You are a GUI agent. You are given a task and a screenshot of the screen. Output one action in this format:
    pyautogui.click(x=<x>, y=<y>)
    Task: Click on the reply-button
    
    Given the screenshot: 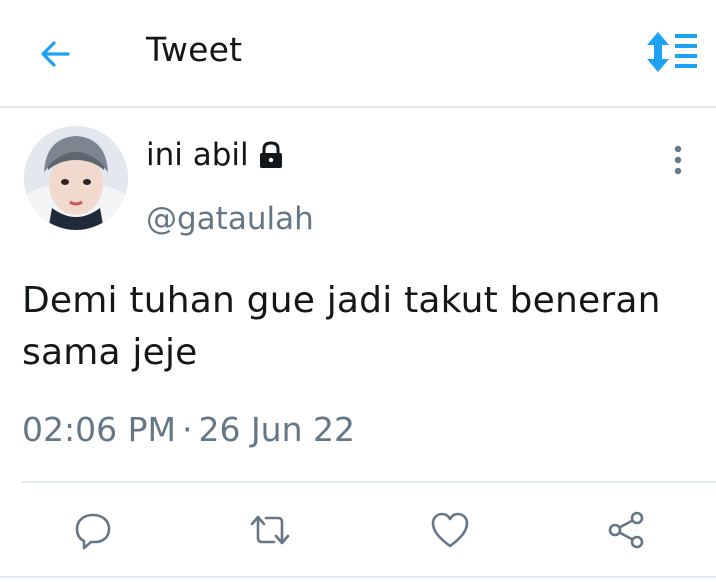 What is the action you would take?
    pyautogui.click(x=93, y=530)
    